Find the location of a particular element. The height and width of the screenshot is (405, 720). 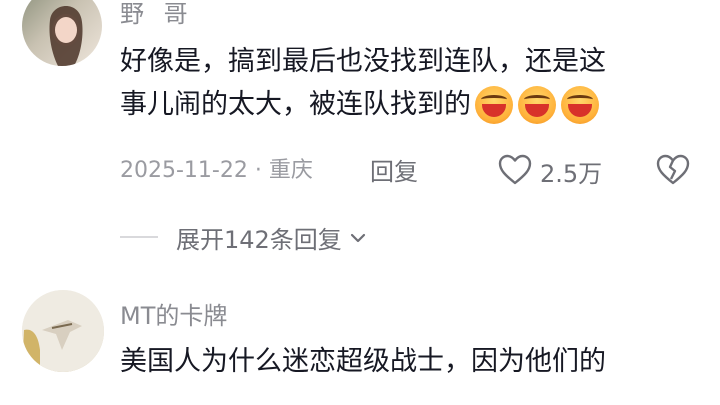

heart-icon is located at coordinates (515, 170).